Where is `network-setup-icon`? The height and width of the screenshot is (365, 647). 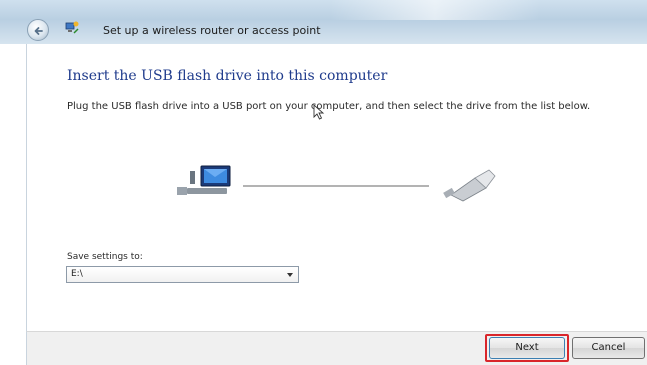 network-setup-icon is located at coordinates (72, 27).